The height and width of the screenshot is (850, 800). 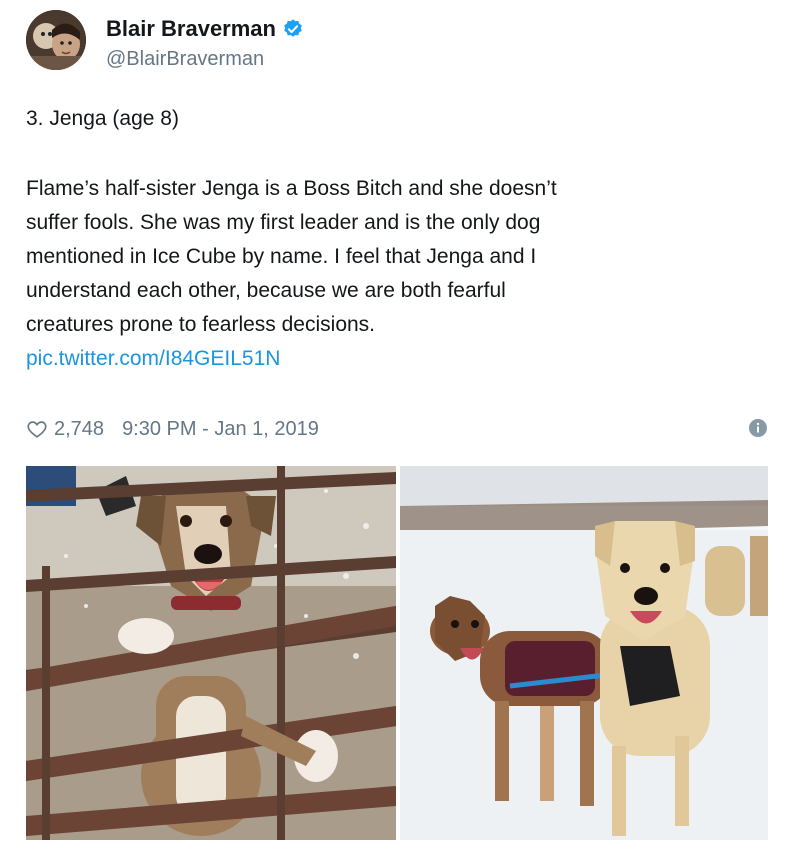 I want to click on timestamp: 9:30 PM - Jan 1, 2019, so click(x=220, y=429).